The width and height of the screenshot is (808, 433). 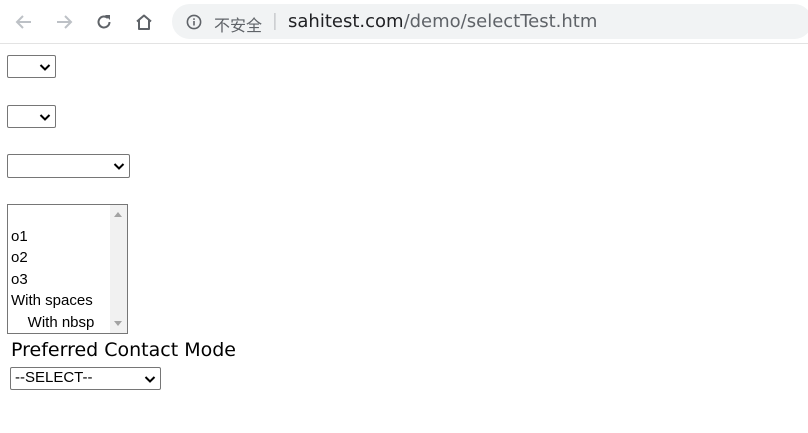 What do you see at coordinates (123, 350) in the screenshot?
I see `contact-mode-label: Preferred Contact Mode` at bounding box center [123, 350].